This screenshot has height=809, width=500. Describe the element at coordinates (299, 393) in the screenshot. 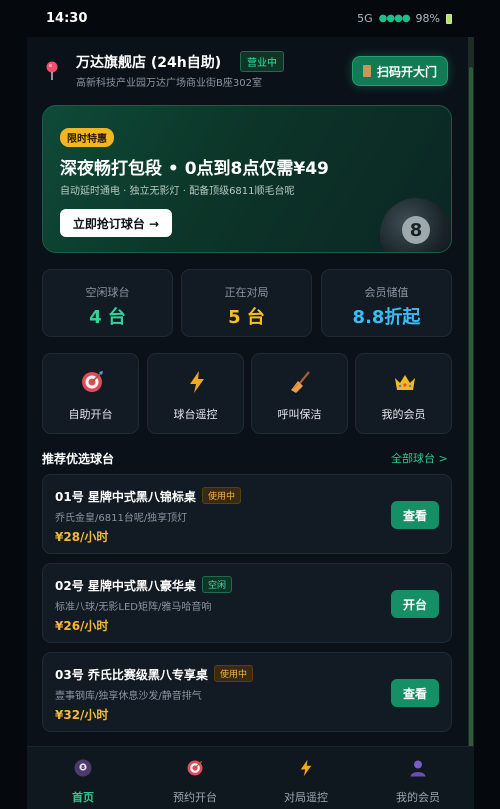

I see `action-call-cleaning: 呼叫保洁` at that location.